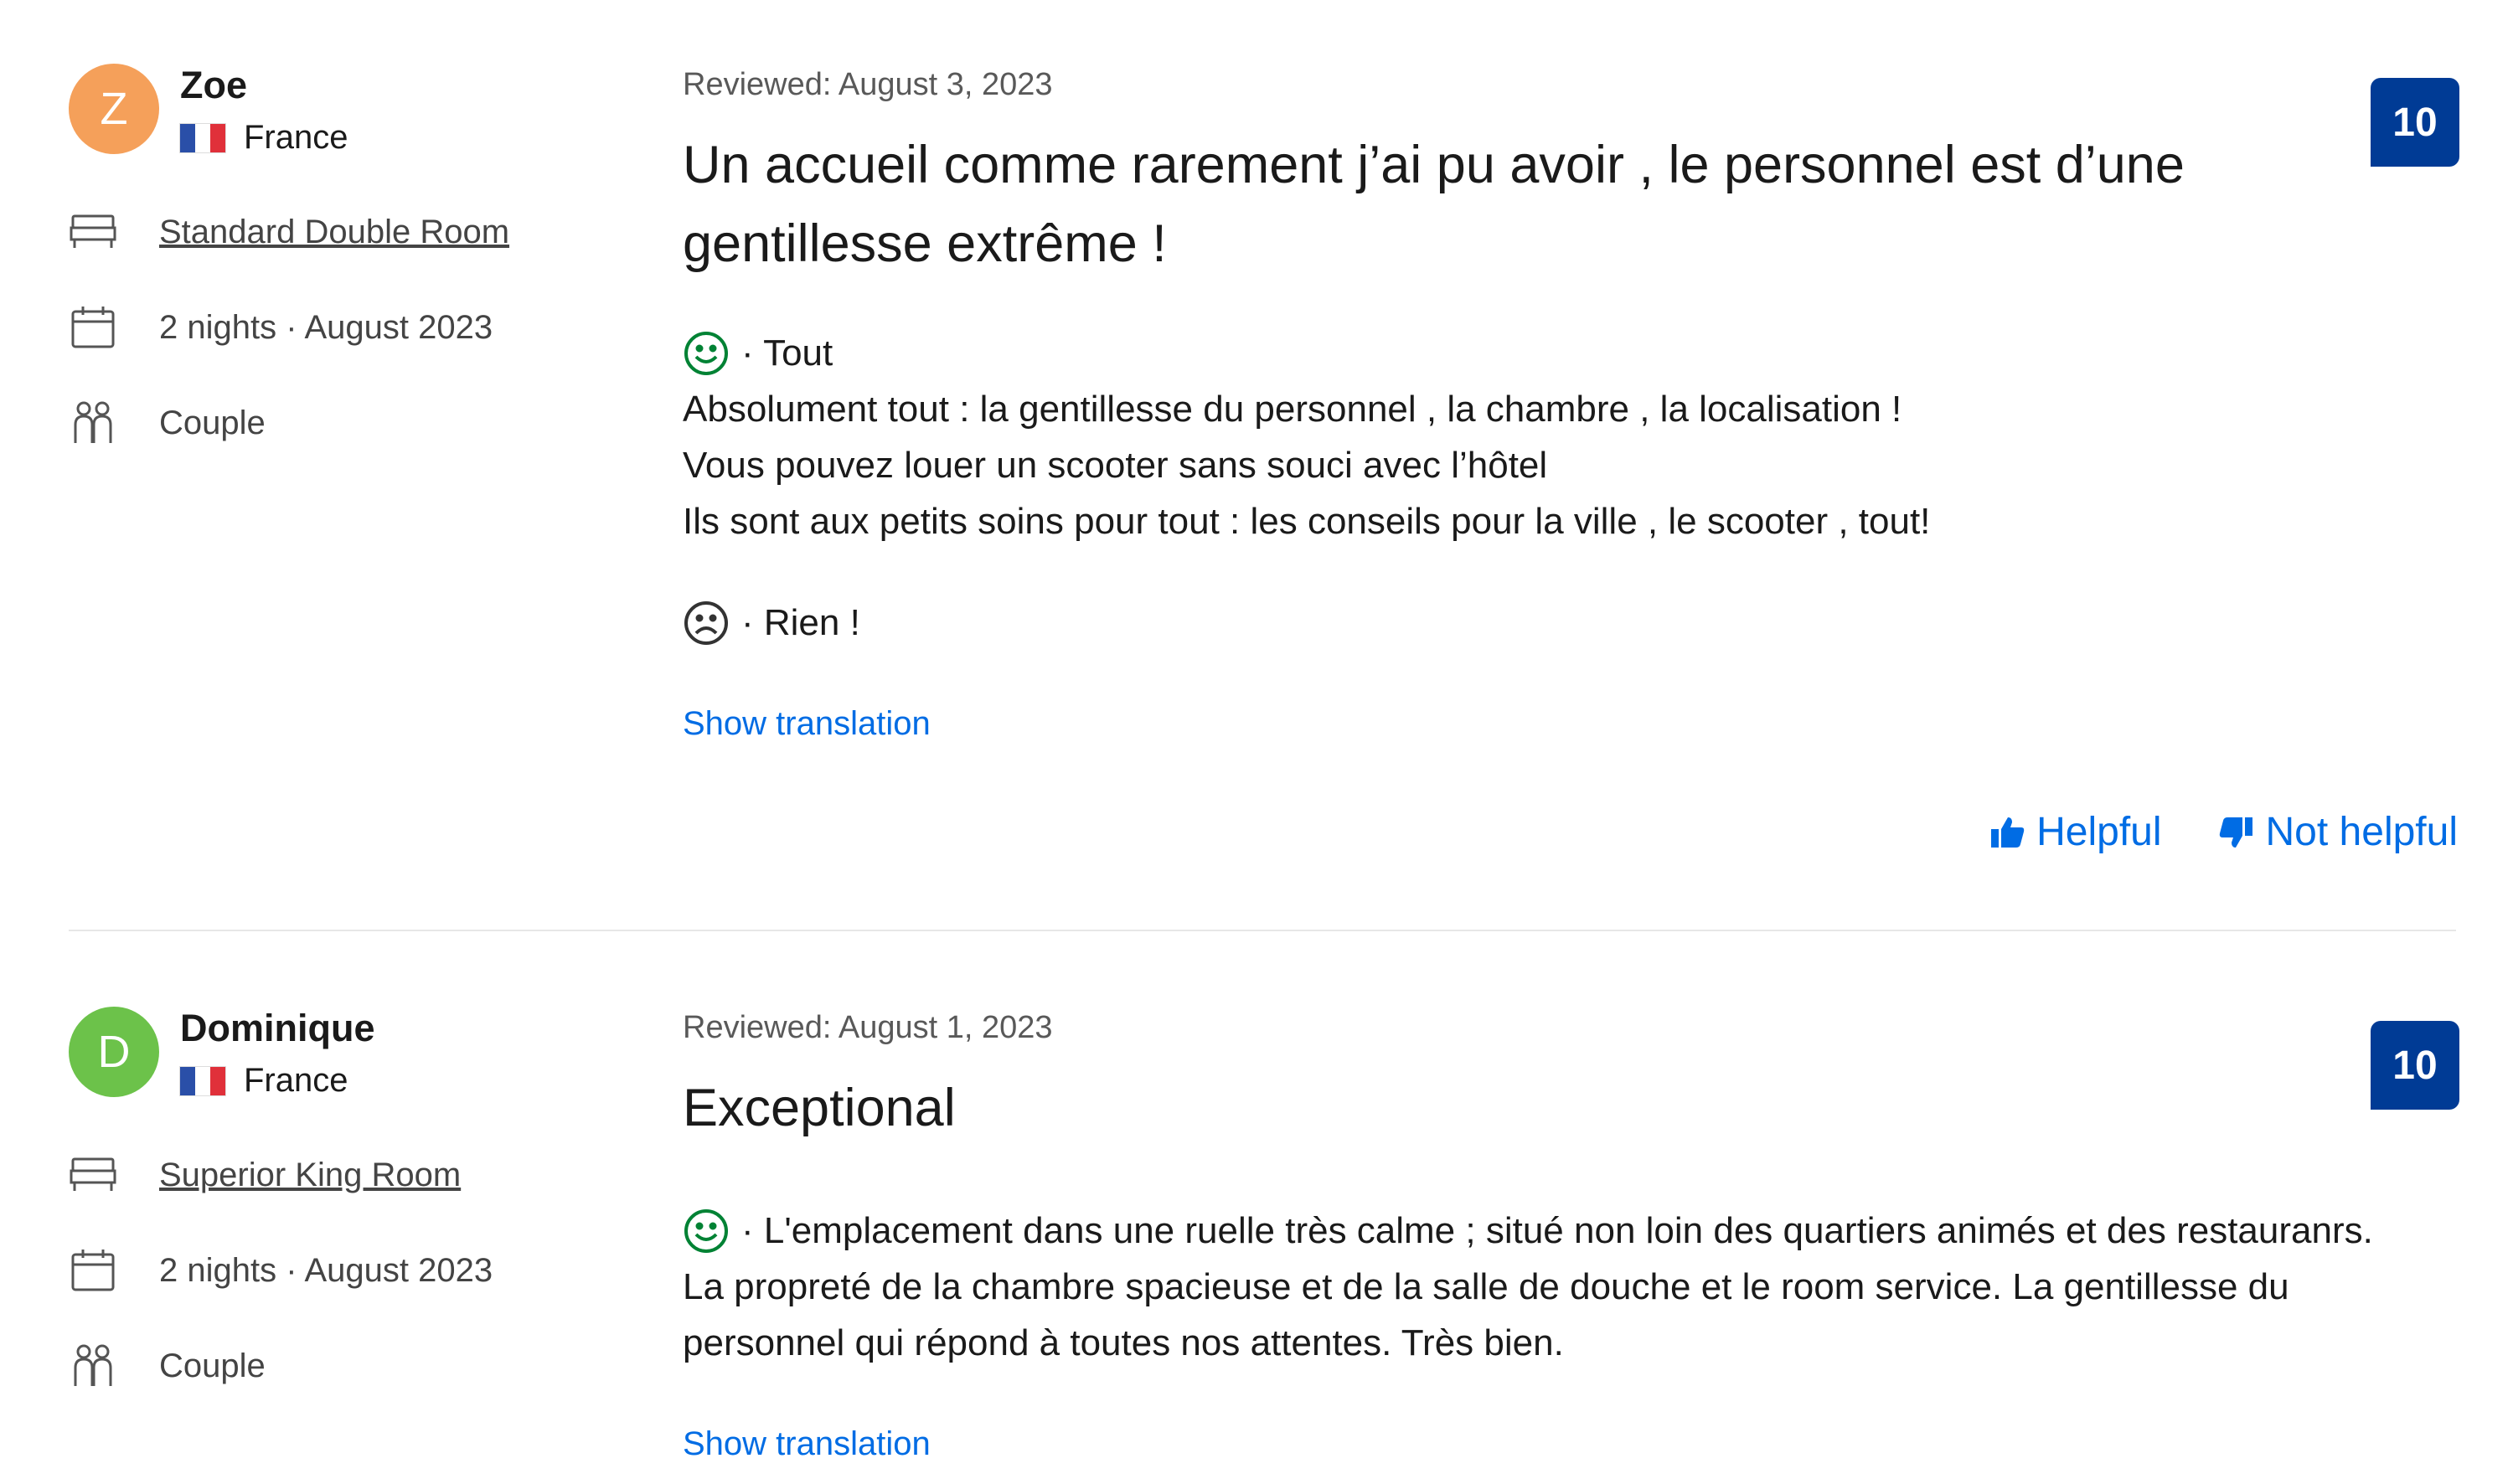 The height and width of the screenshot is (1484, 2513). What do you see at coordinates (1571, 353) in the screenshot?
I see `positive-header: · Tout` at bounding box center [1571, 353].